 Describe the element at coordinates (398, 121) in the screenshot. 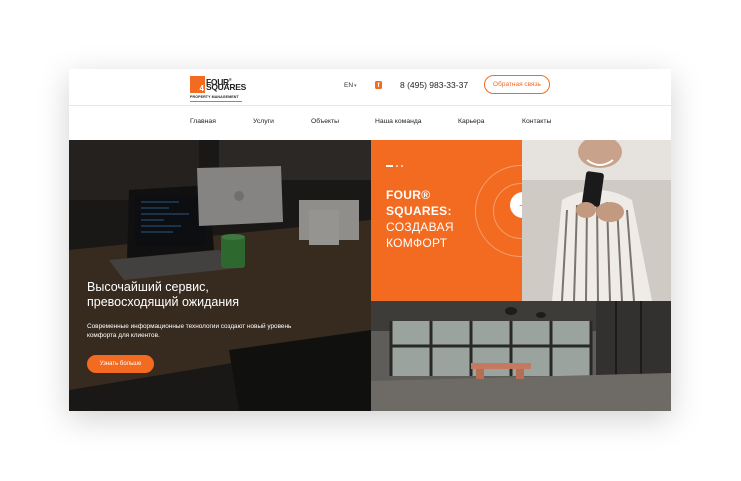

I see `nav-item-team: Наша команда` at that location.